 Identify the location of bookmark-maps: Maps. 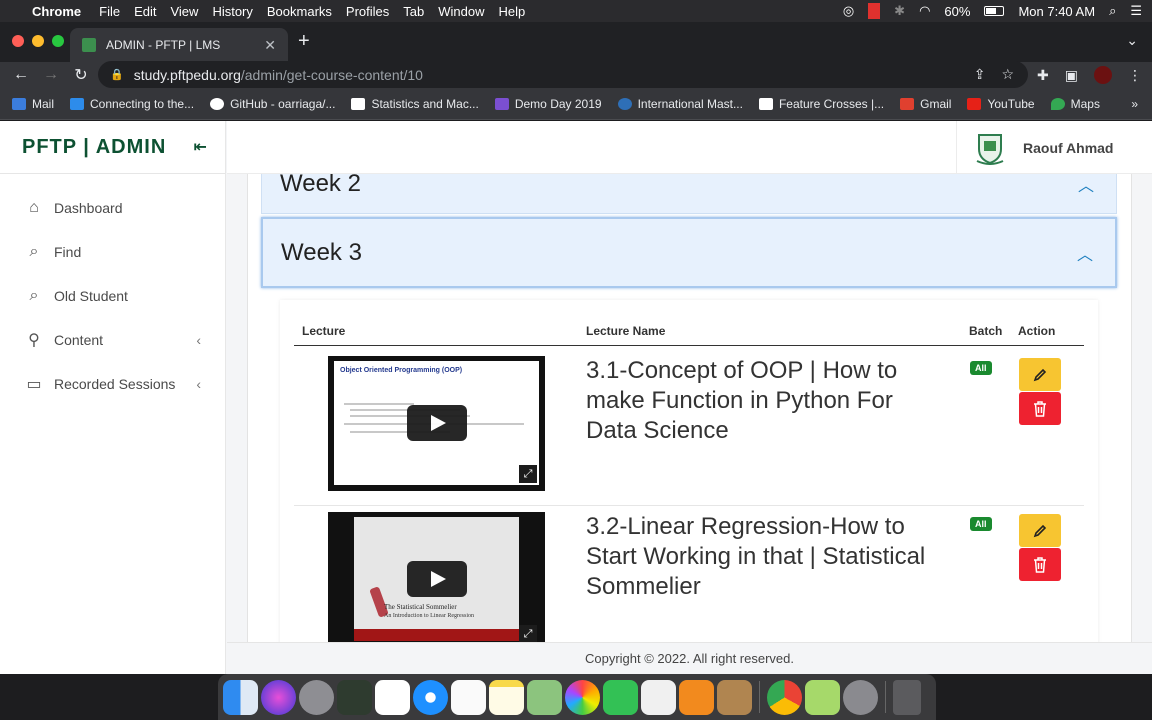
(1075, 104).